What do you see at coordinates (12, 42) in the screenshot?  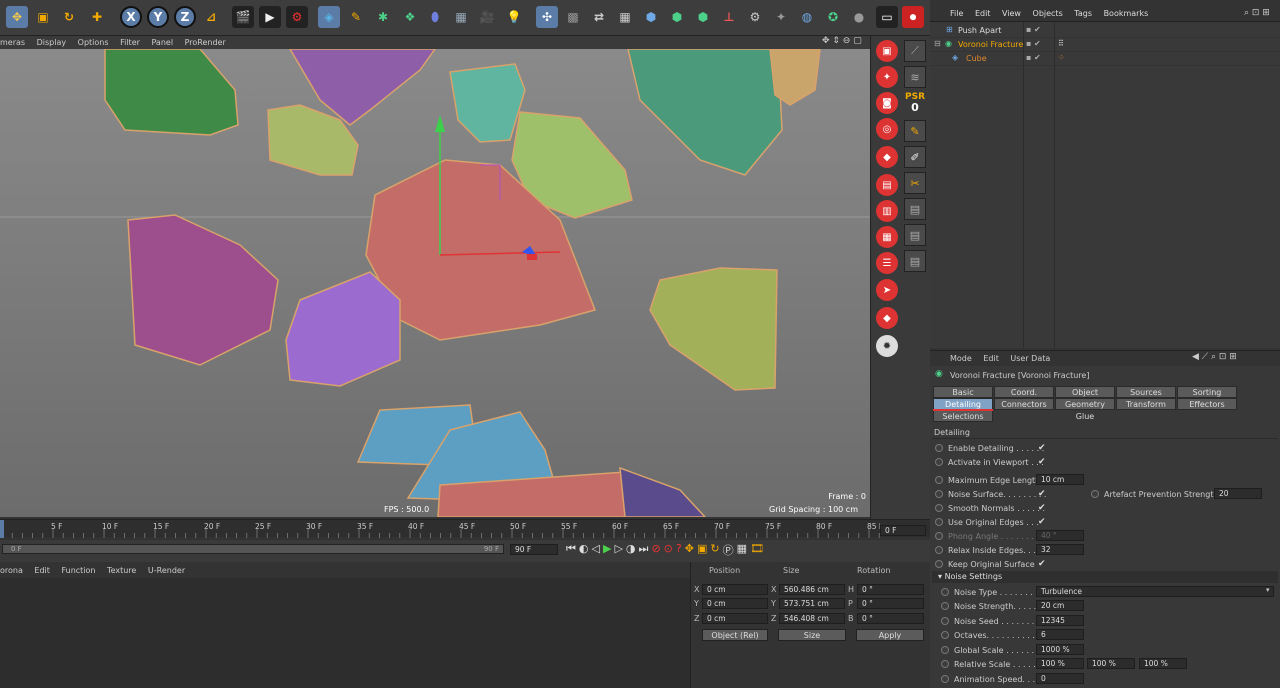 I see `viewport-menu-cameras: meras` at bounding box center [12, 42].